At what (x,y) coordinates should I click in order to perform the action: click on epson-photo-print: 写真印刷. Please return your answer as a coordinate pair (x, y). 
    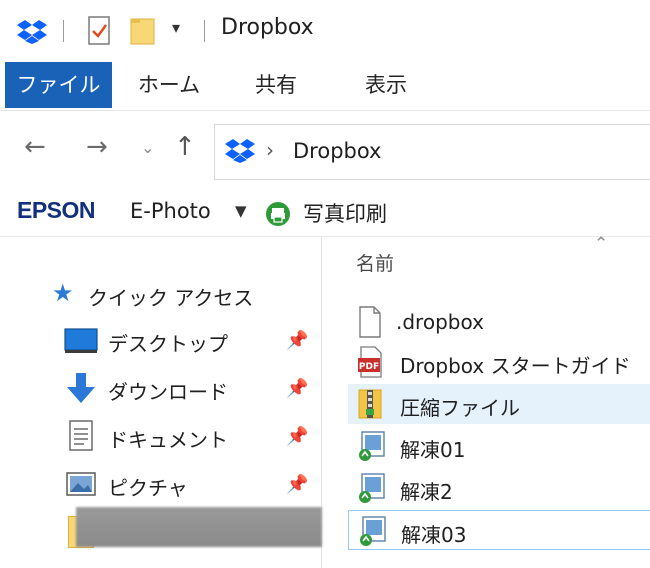
    Looking at the image, I should click on (345, 213).